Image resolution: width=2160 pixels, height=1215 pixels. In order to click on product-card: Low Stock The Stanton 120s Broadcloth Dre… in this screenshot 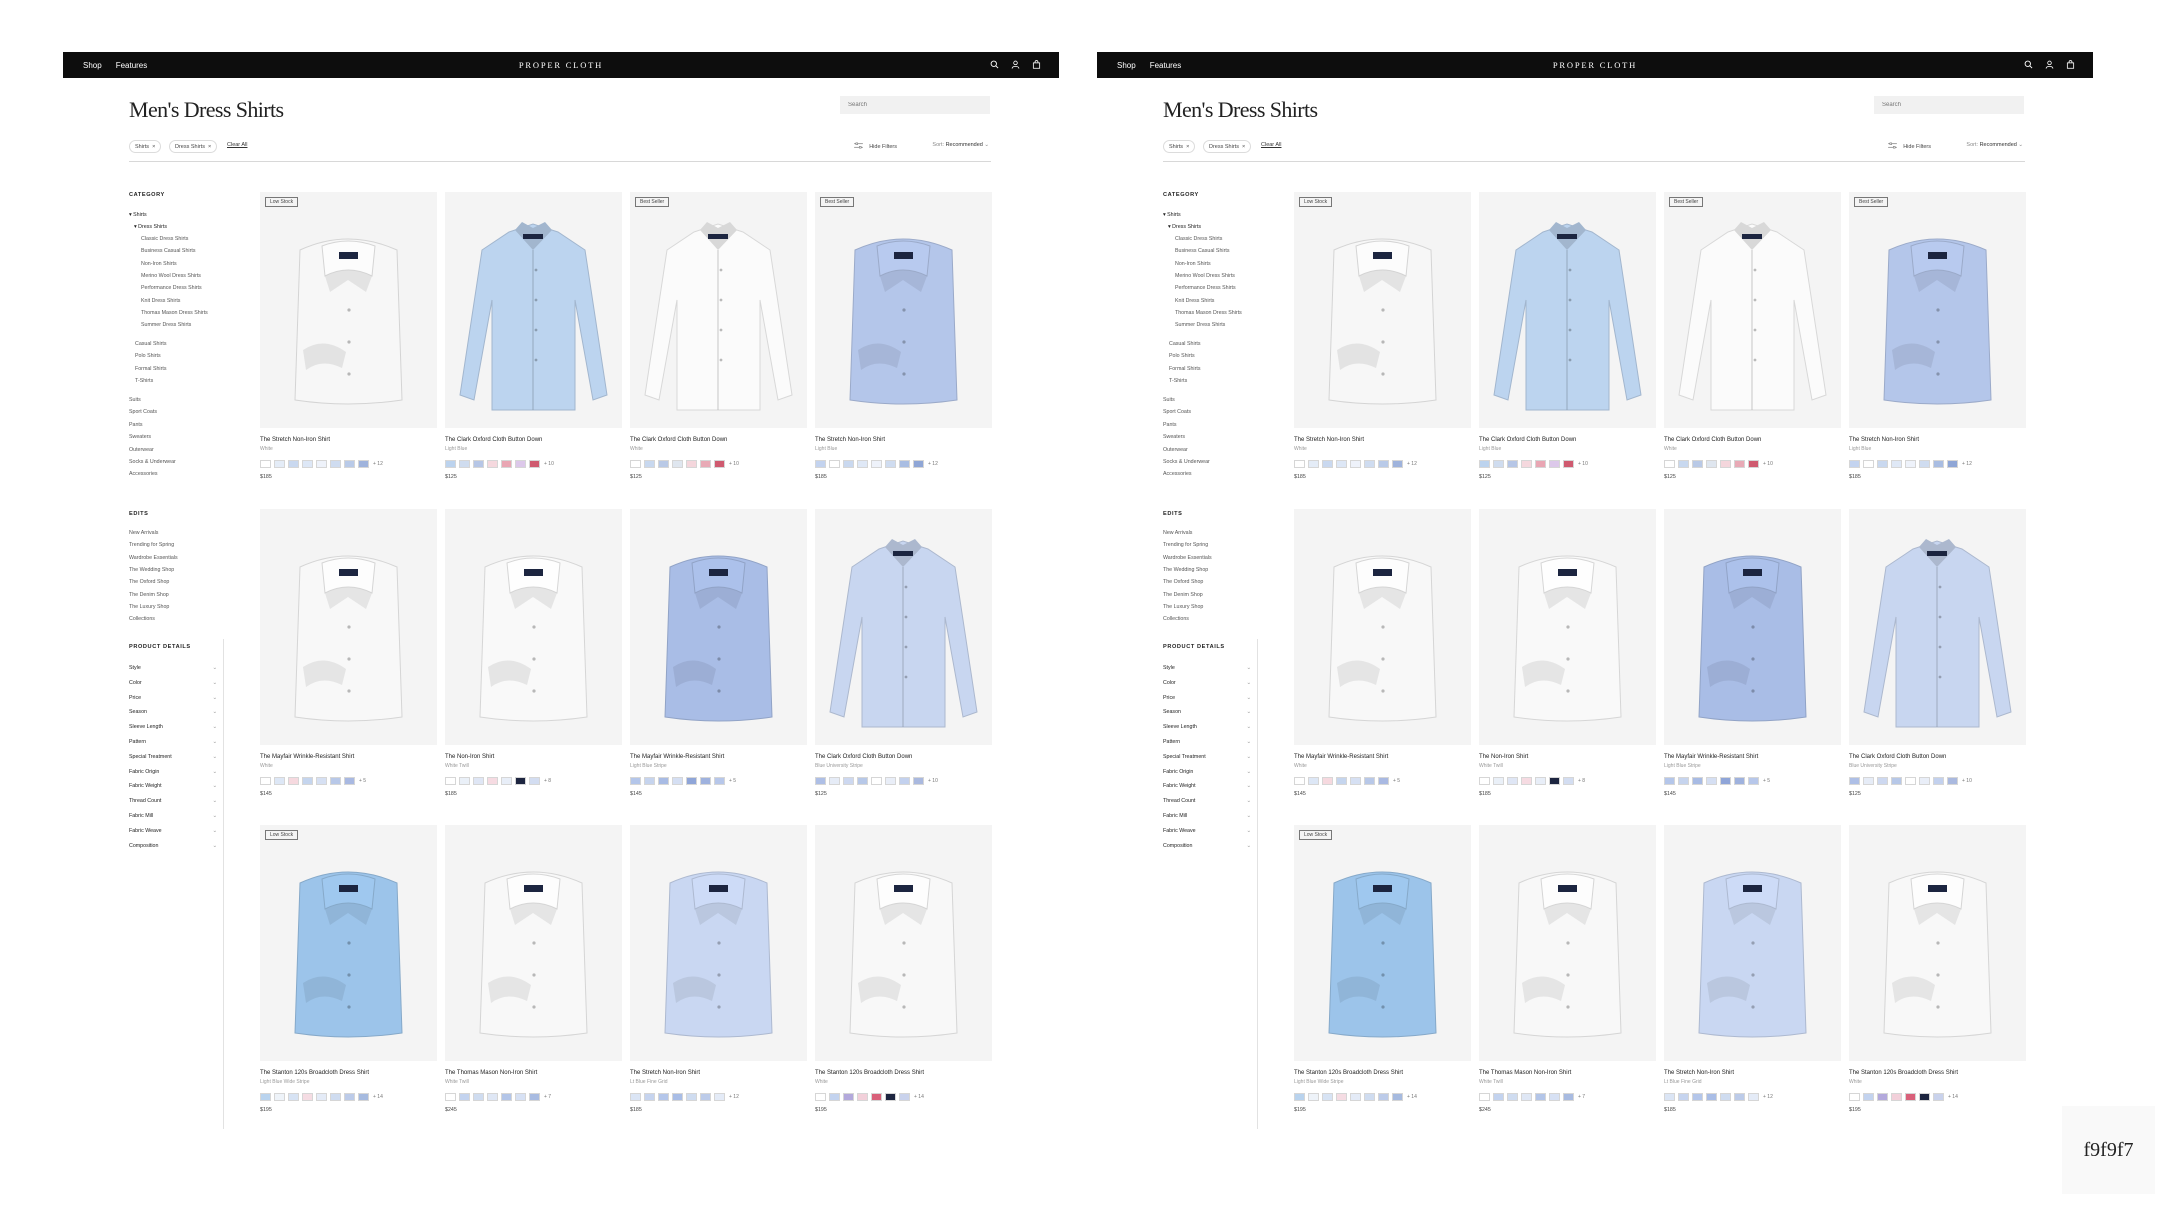, I will do `click(348, 969)`.